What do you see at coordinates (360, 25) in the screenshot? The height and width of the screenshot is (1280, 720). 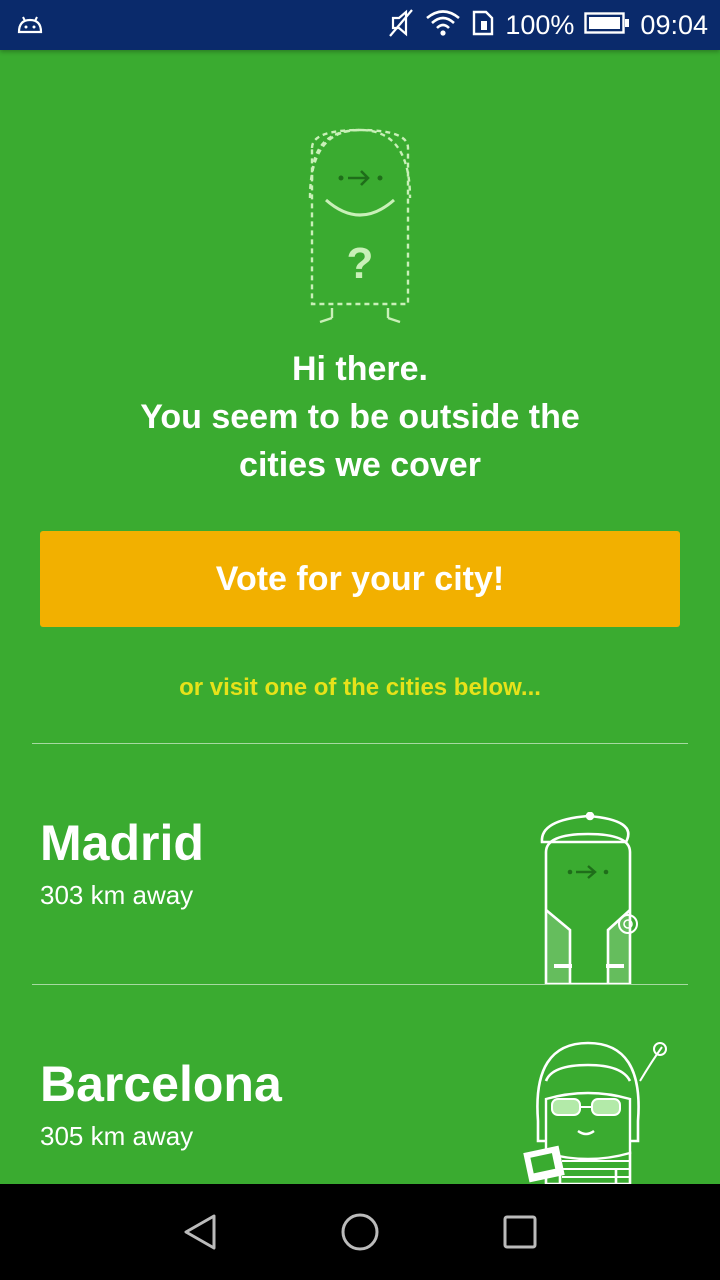 I see `status-bar: 100% 09:04` at bounding box center [360, 25].